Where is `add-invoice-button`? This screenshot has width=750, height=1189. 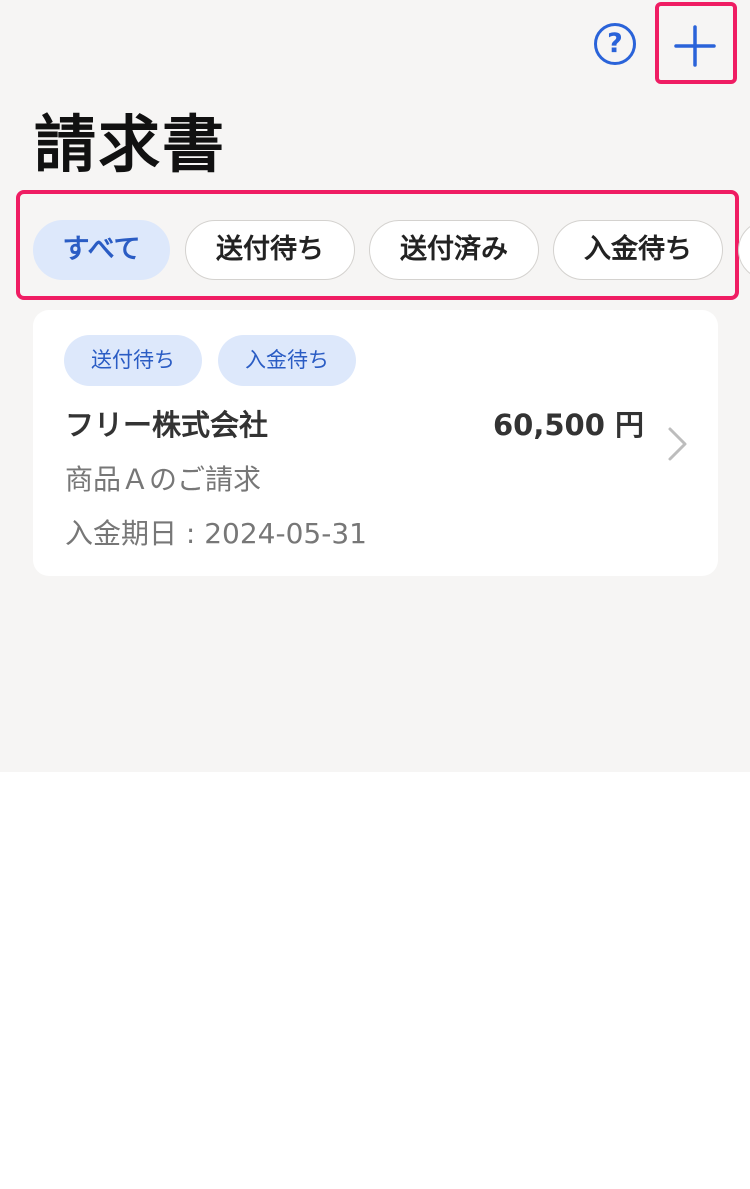 add-invoice-button is located at coordinates (695, 46).